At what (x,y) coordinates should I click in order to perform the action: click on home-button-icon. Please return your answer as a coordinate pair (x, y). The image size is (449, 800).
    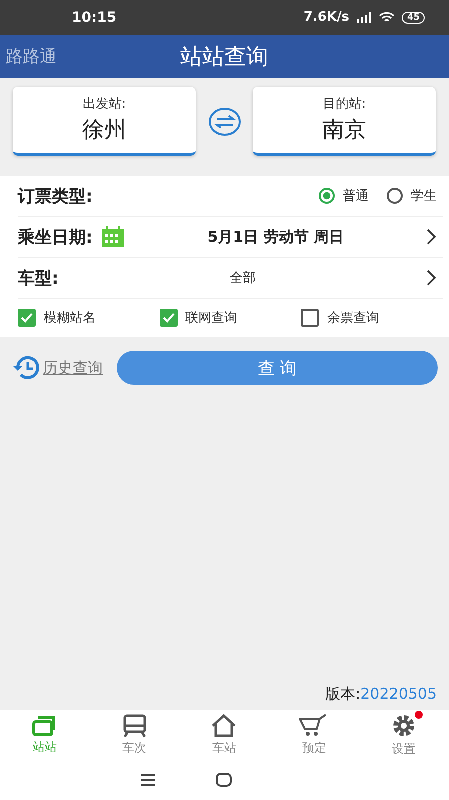
    Looking at the image, I should click on (224, 780).